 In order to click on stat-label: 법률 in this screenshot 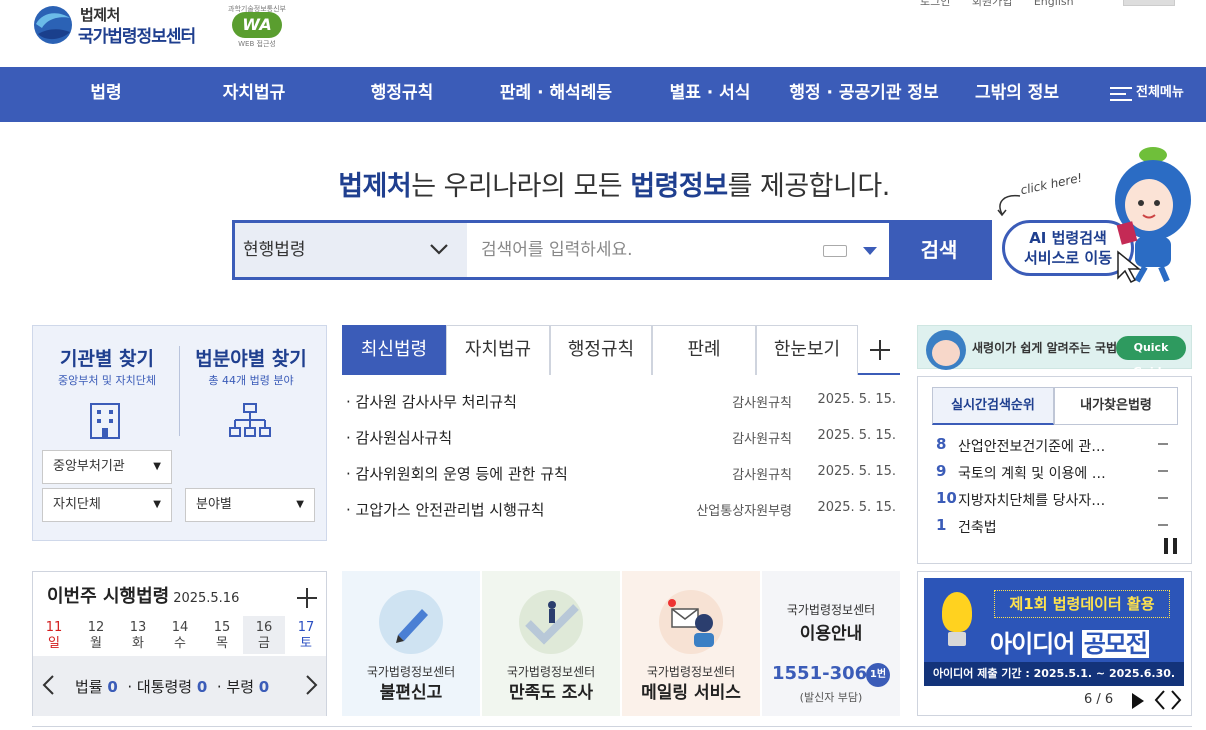, I will do `click(89, 687)`.